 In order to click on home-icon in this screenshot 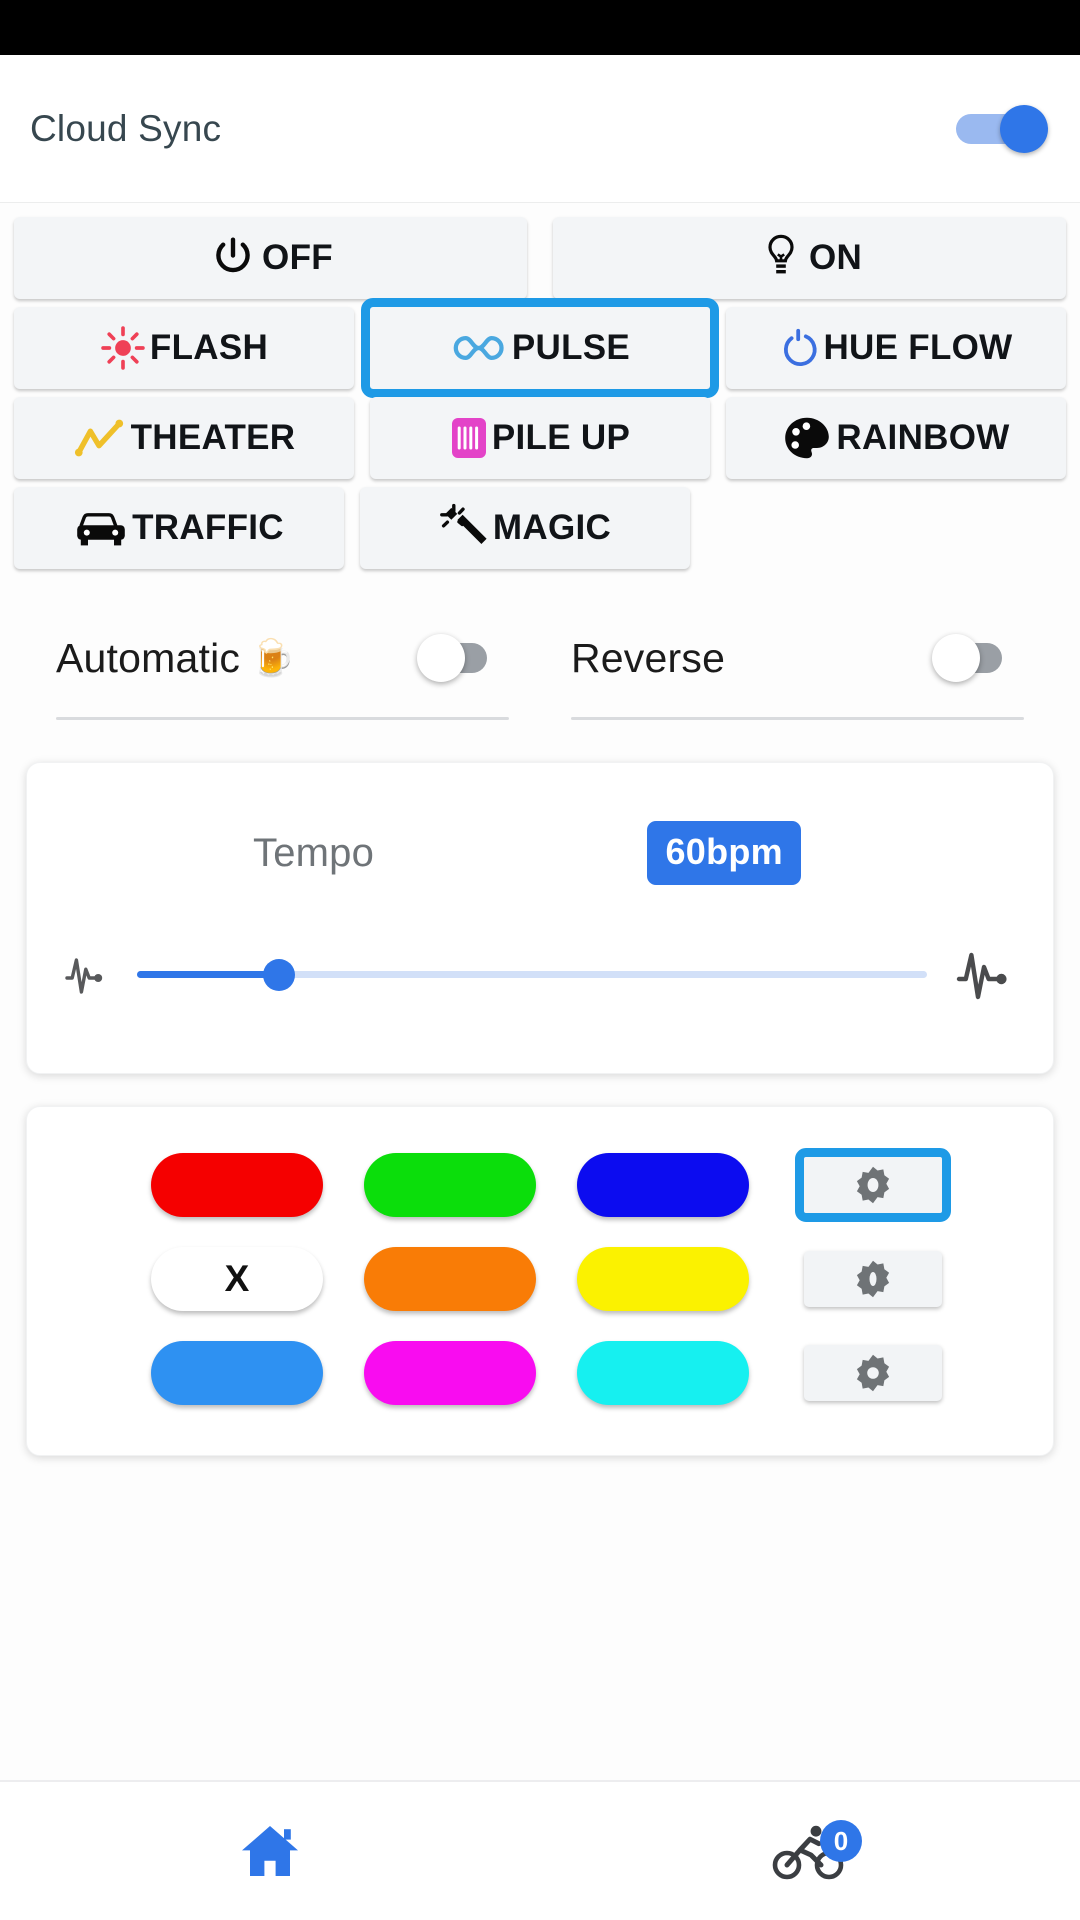, I will do `click(270, 1851)`.